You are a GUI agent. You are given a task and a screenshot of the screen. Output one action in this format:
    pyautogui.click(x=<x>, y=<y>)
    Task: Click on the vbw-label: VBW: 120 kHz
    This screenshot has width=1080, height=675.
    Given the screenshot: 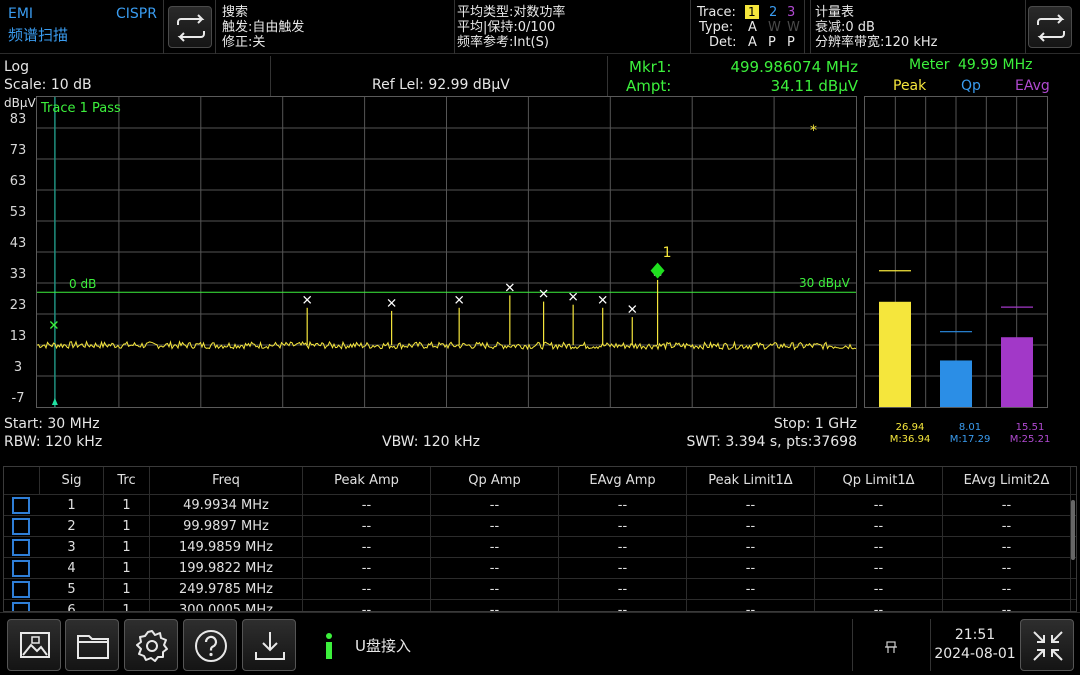 What is the action you would take?
    pyautogui.click(x=431, y=442)
    